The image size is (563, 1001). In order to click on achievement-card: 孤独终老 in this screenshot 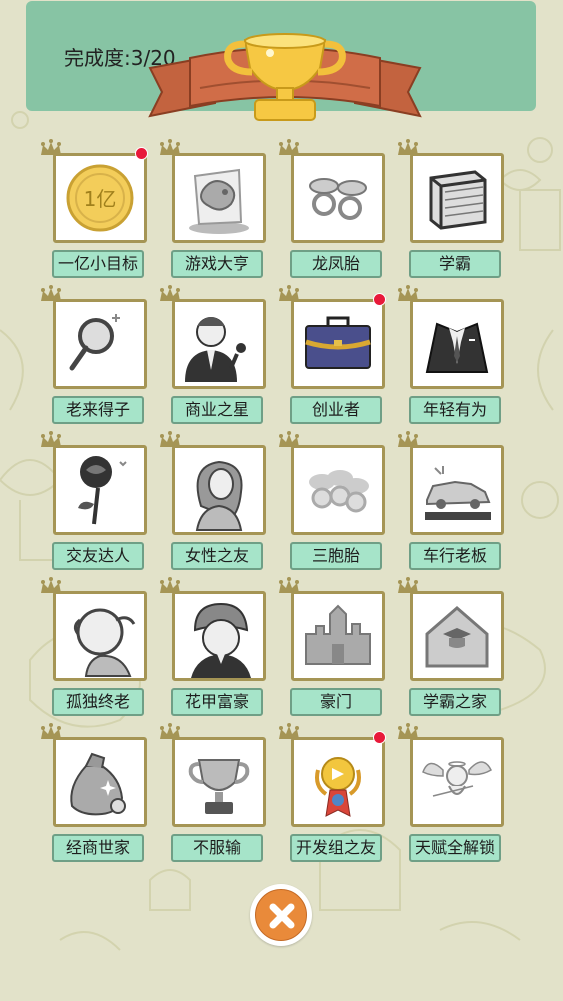, I will do `click(99, 646)`.